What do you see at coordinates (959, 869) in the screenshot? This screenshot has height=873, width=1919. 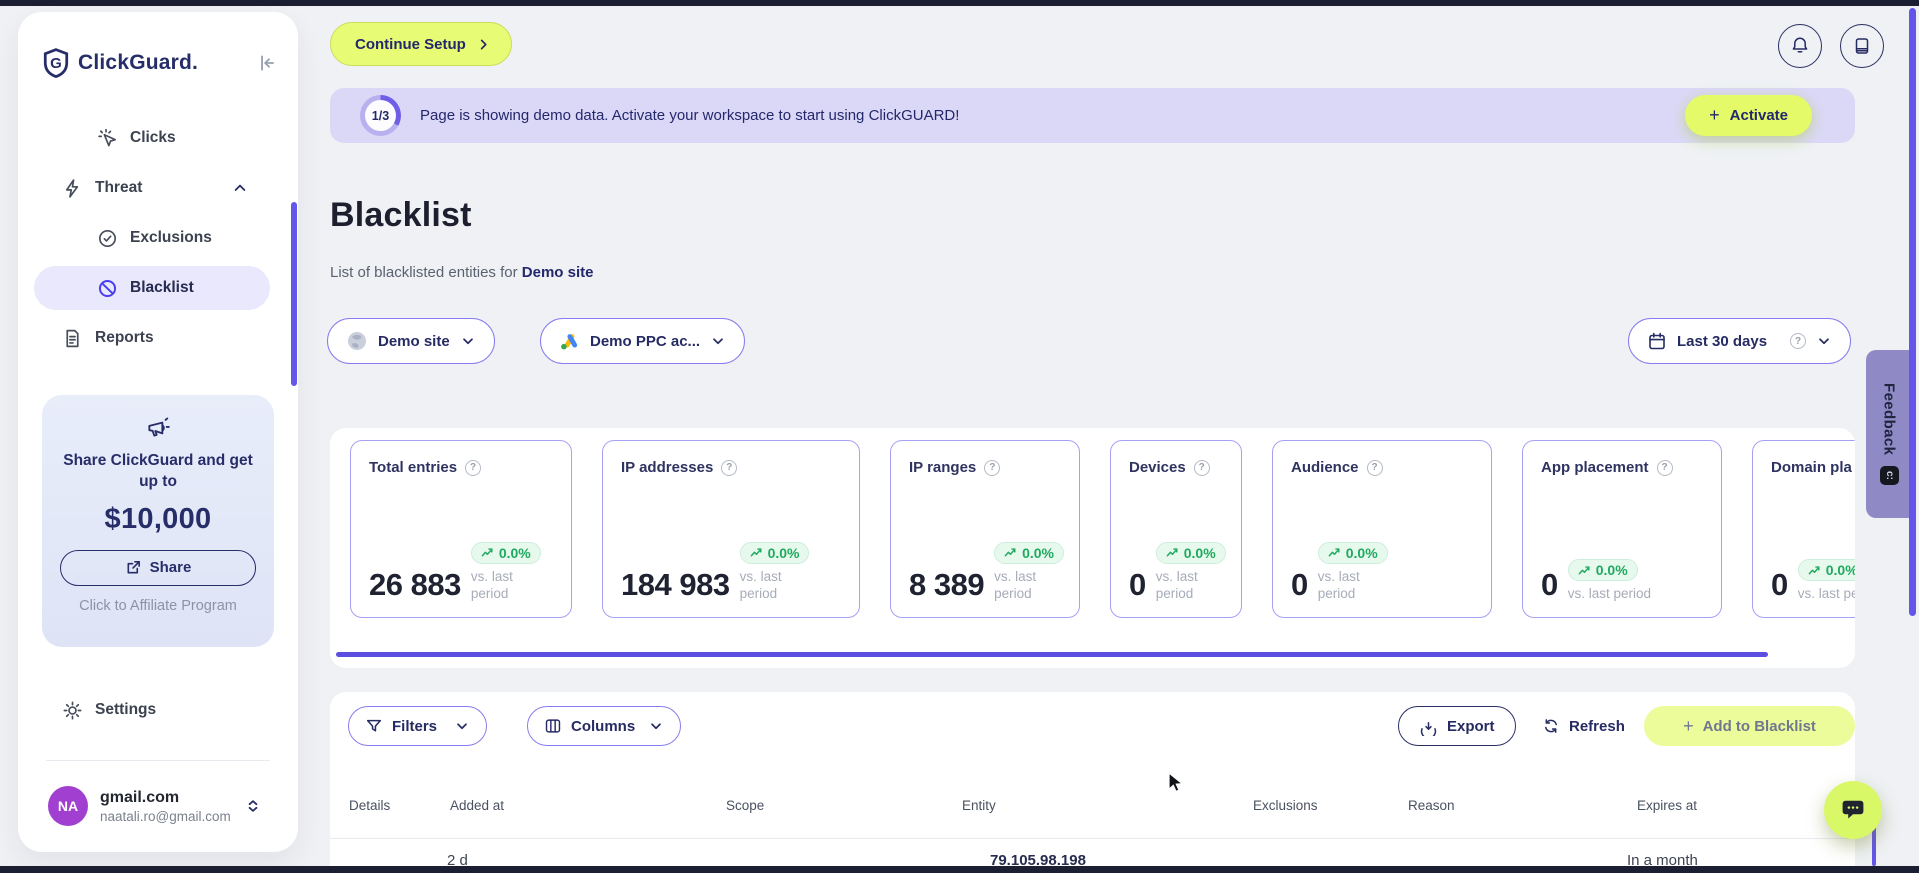 I see `window-bottom-edge` at bounding box center [959, 869].